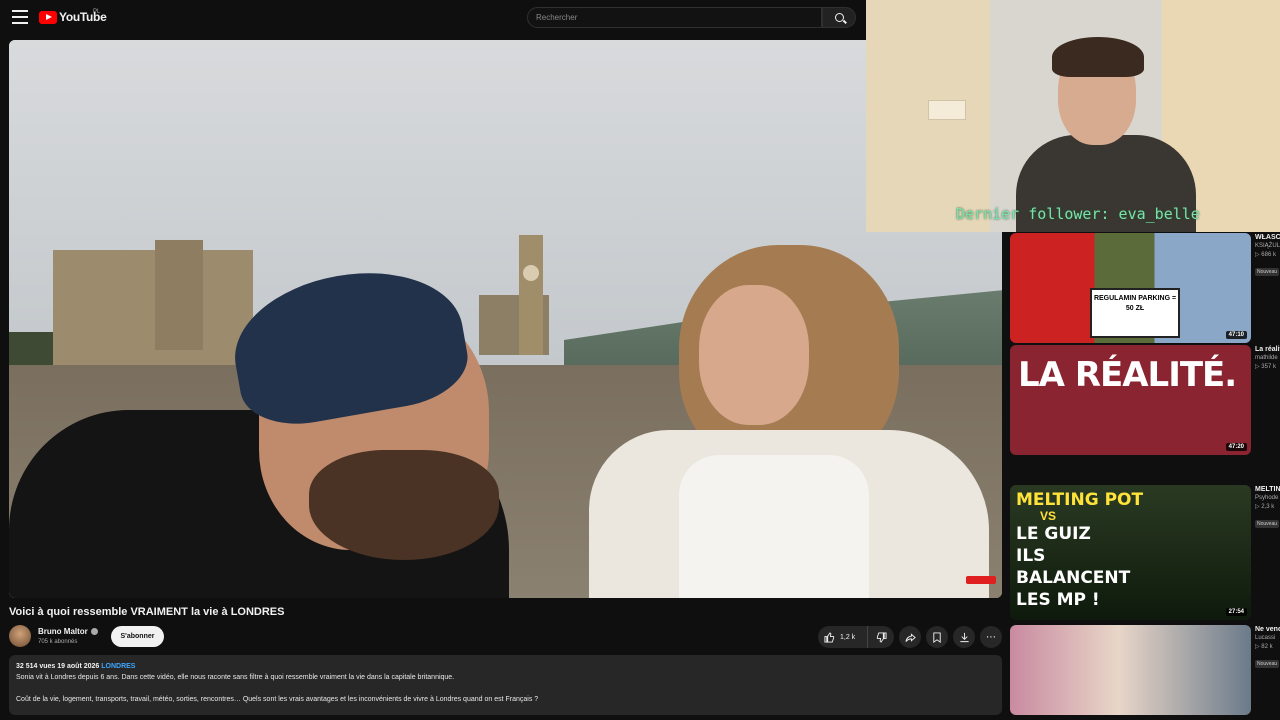 The image size is (1280, 720). I want to click on download-button, so click(964, 637).